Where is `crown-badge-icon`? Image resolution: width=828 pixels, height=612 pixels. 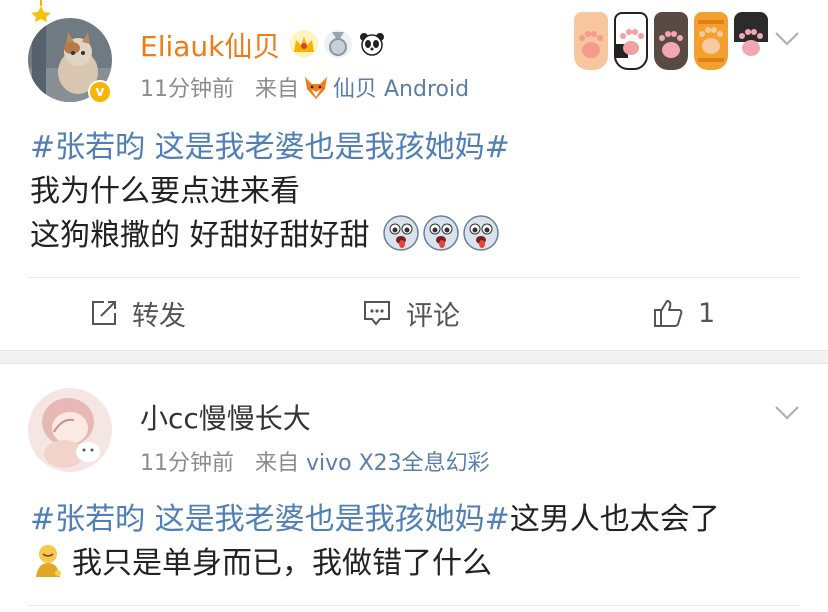 crown-badge-icon is located at coordinates (304, 44).